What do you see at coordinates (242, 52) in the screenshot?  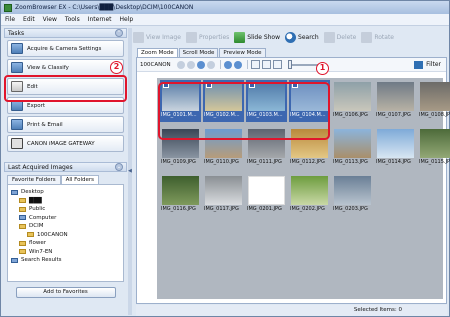 I see `tab-preview-mode: Preview Mode` at bounding box center [242, 52].